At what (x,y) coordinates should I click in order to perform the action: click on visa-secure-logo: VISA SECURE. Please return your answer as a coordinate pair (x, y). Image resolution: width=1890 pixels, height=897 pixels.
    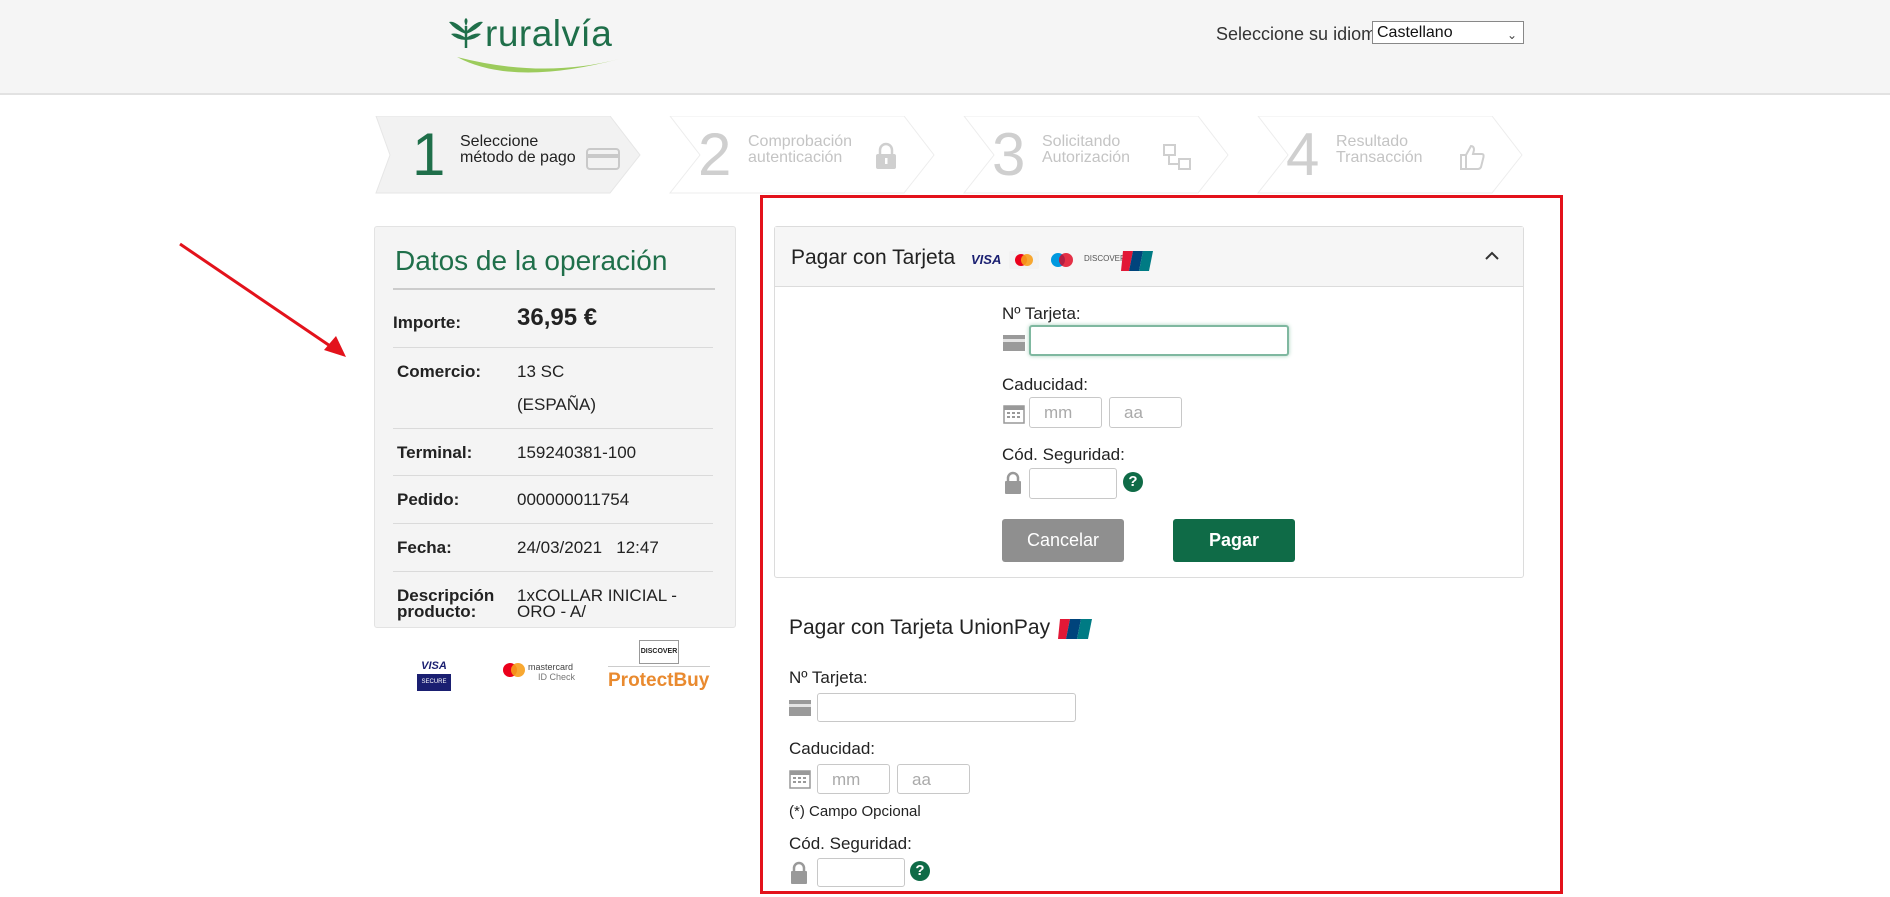
    Looking at the image, I should click on (434, 674).